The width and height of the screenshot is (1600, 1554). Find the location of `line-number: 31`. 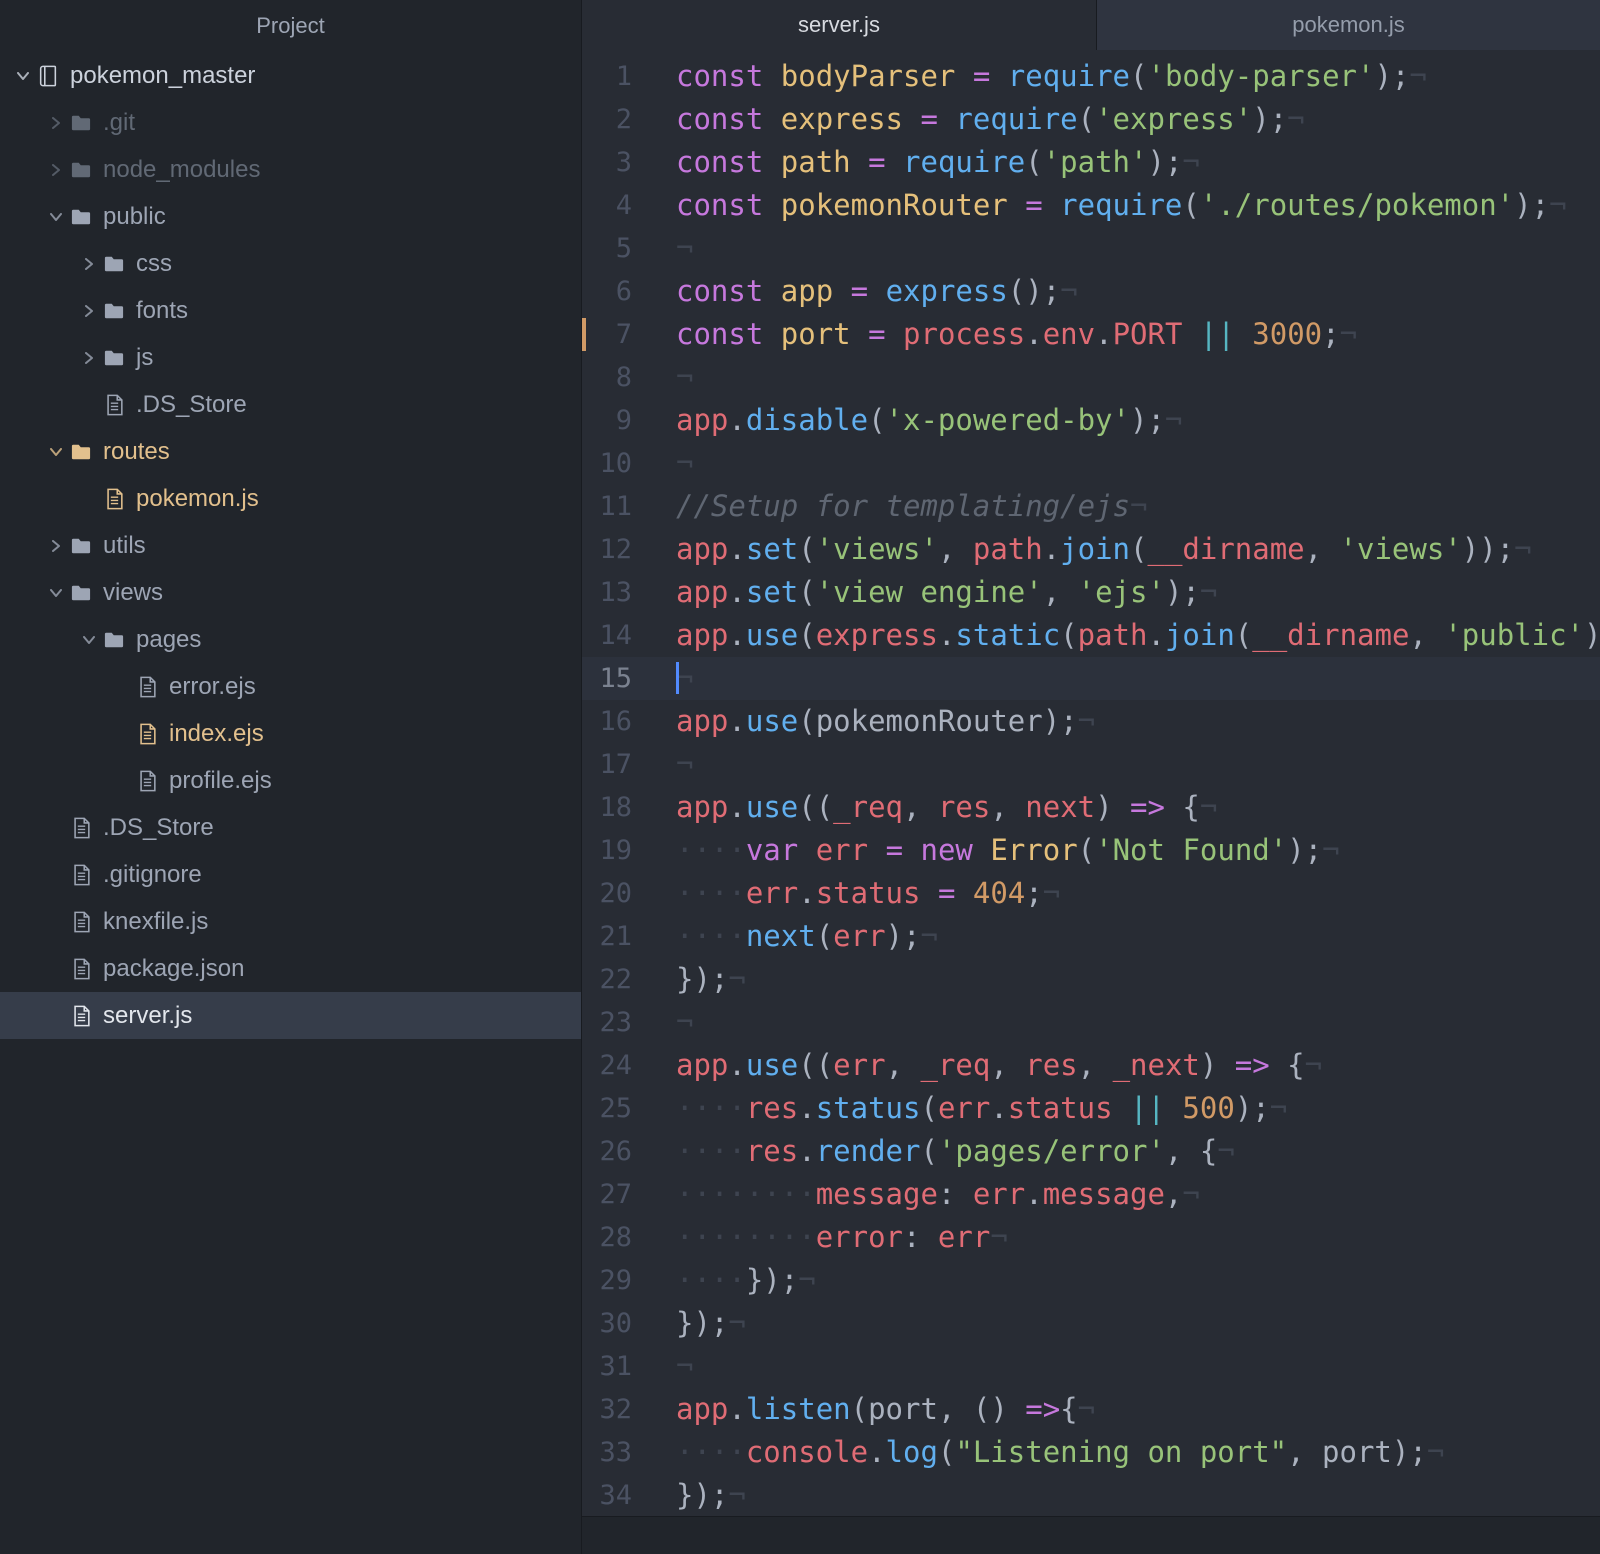

line-number: 31 is located at coordinates (615, 1366).